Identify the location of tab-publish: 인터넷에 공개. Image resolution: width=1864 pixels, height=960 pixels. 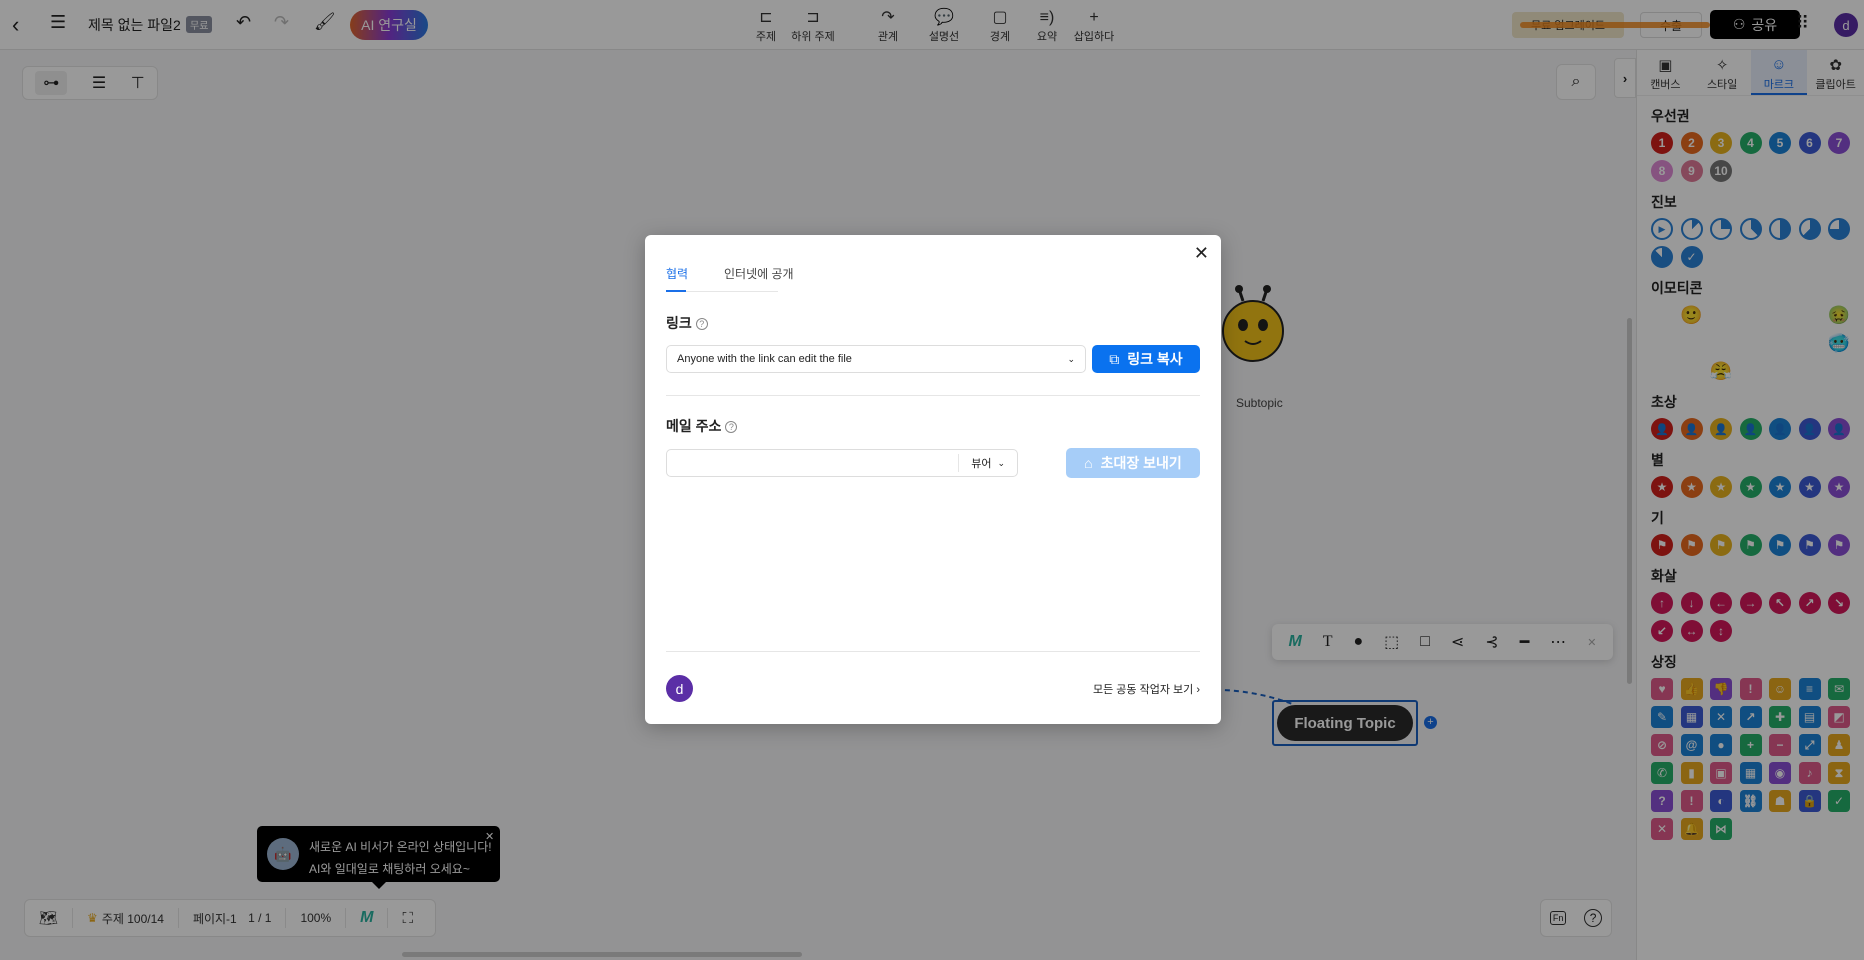
(759, 273).